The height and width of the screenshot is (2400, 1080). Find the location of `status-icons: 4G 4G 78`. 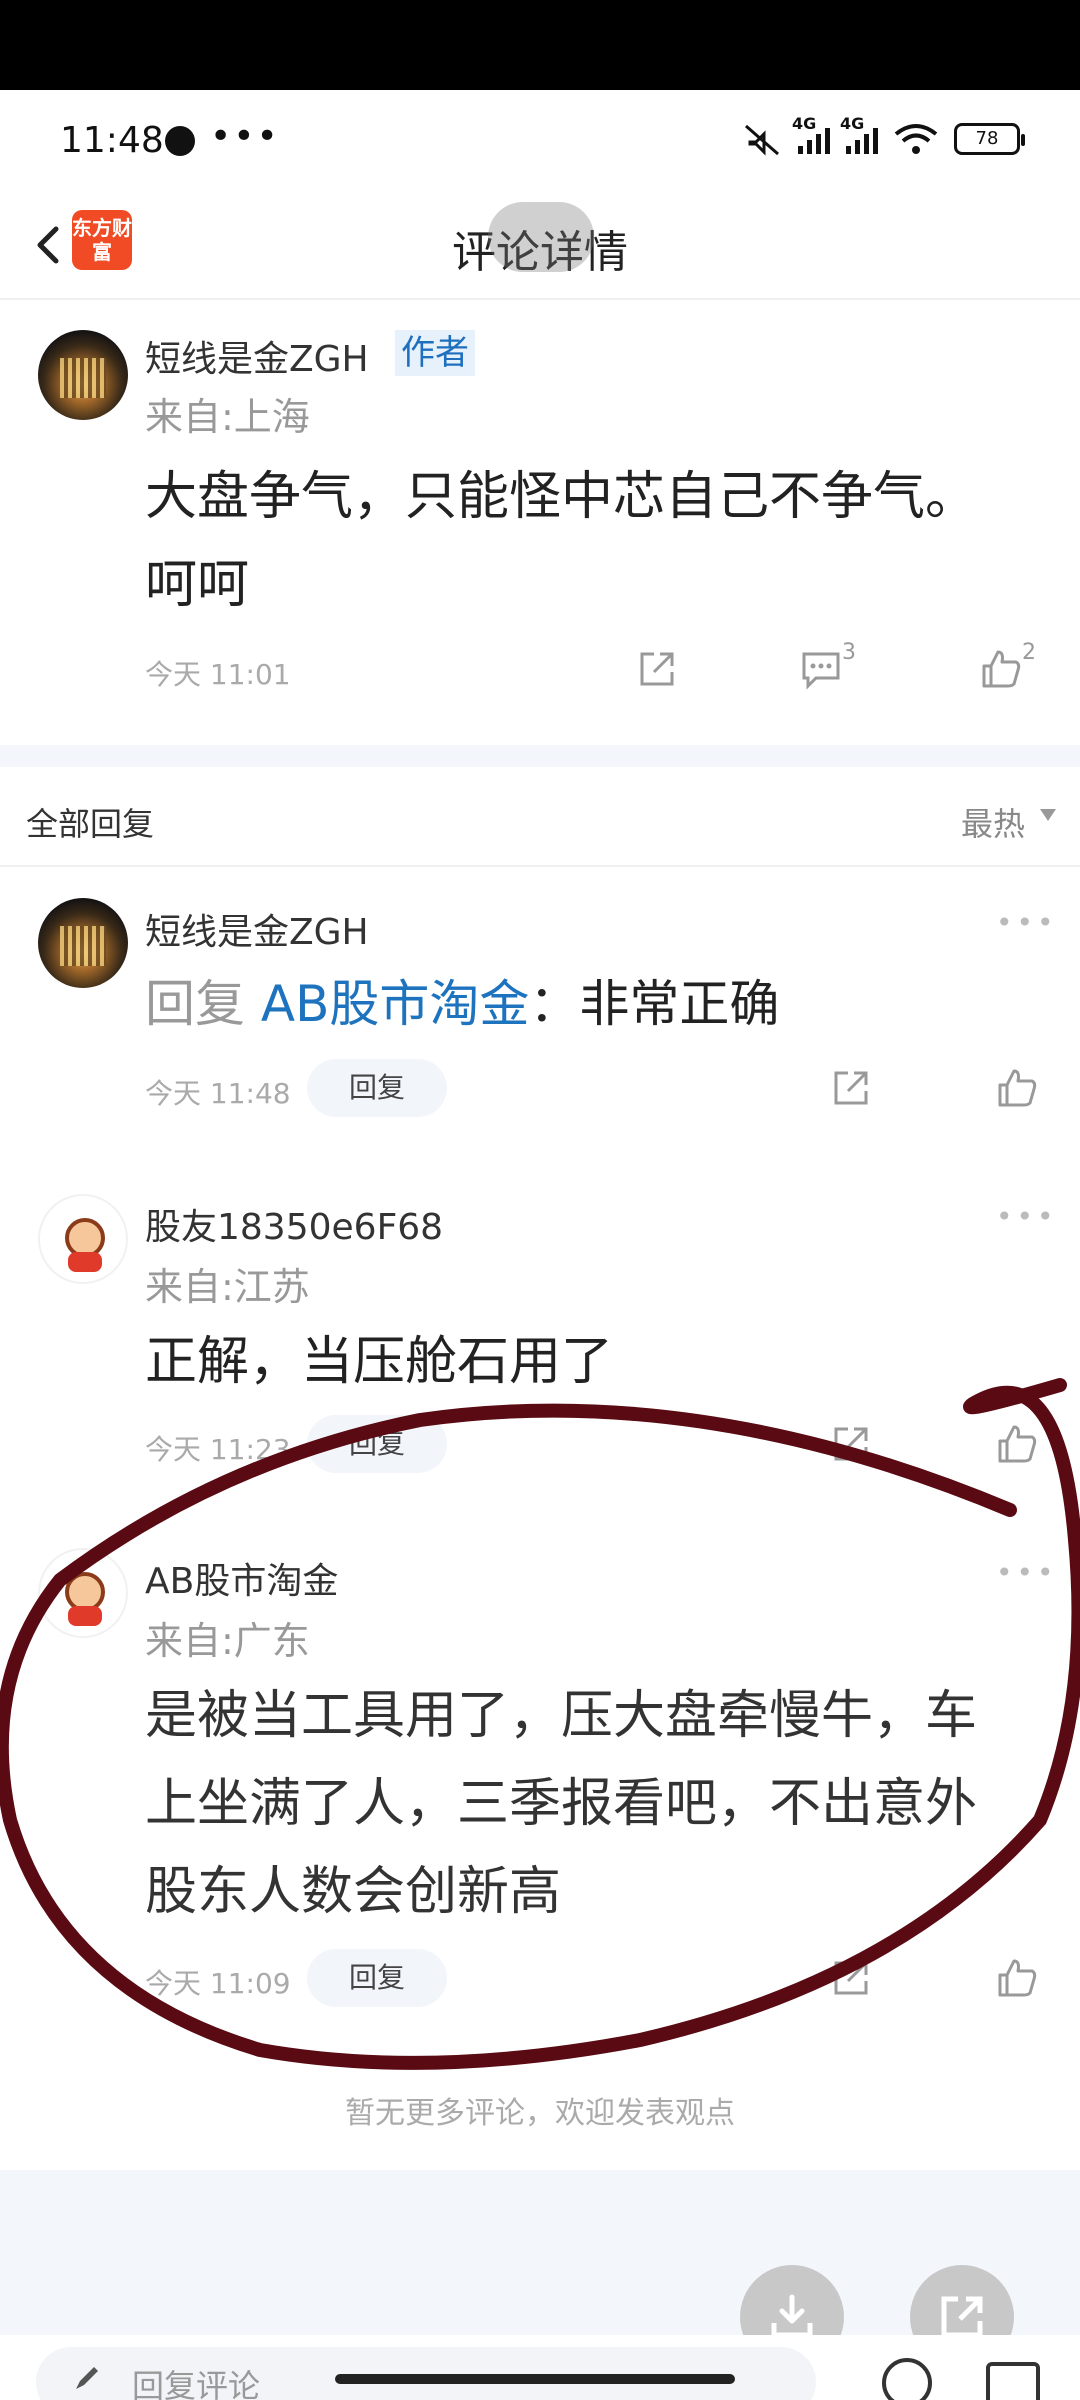

status-icons: 4G 4G 78 is located at coordinates (883, 135).